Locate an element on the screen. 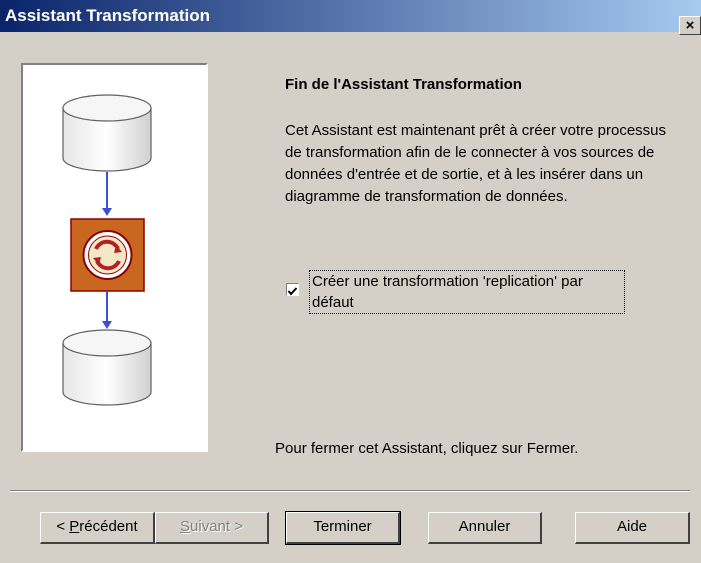 The width and height of the screenshot is (701, 563). previous-mnemonic: P is located at coordinates (74, 526).